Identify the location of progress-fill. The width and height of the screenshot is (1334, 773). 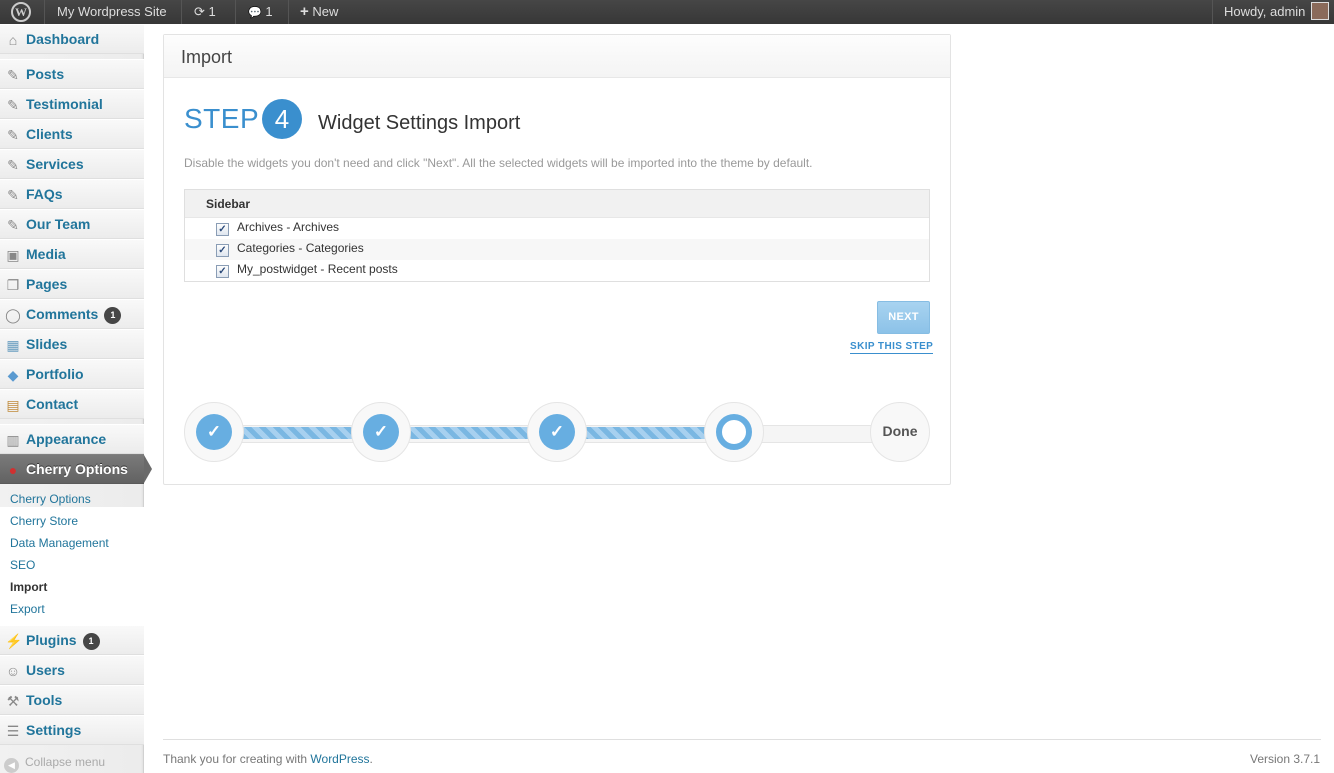
(471, 433).